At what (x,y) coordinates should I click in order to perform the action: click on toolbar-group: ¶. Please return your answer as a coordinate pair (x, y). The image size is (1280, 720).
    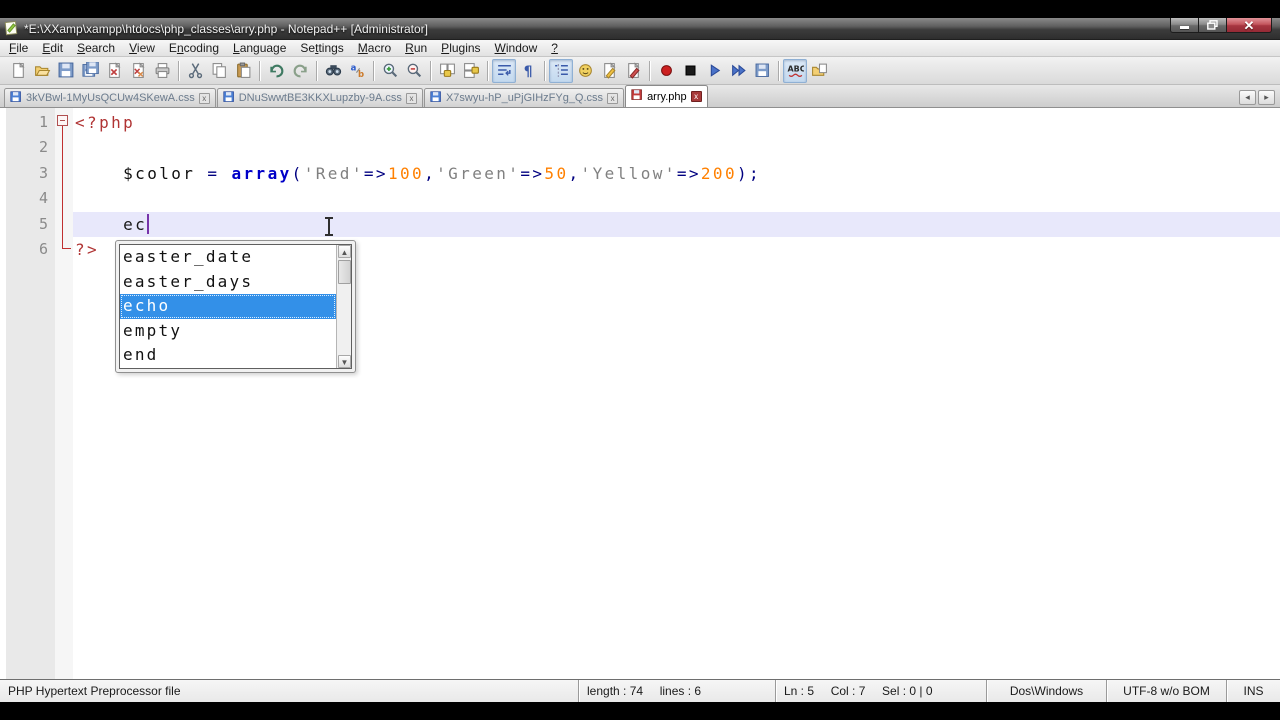
    Looking at the image, I should click on (516, 70).